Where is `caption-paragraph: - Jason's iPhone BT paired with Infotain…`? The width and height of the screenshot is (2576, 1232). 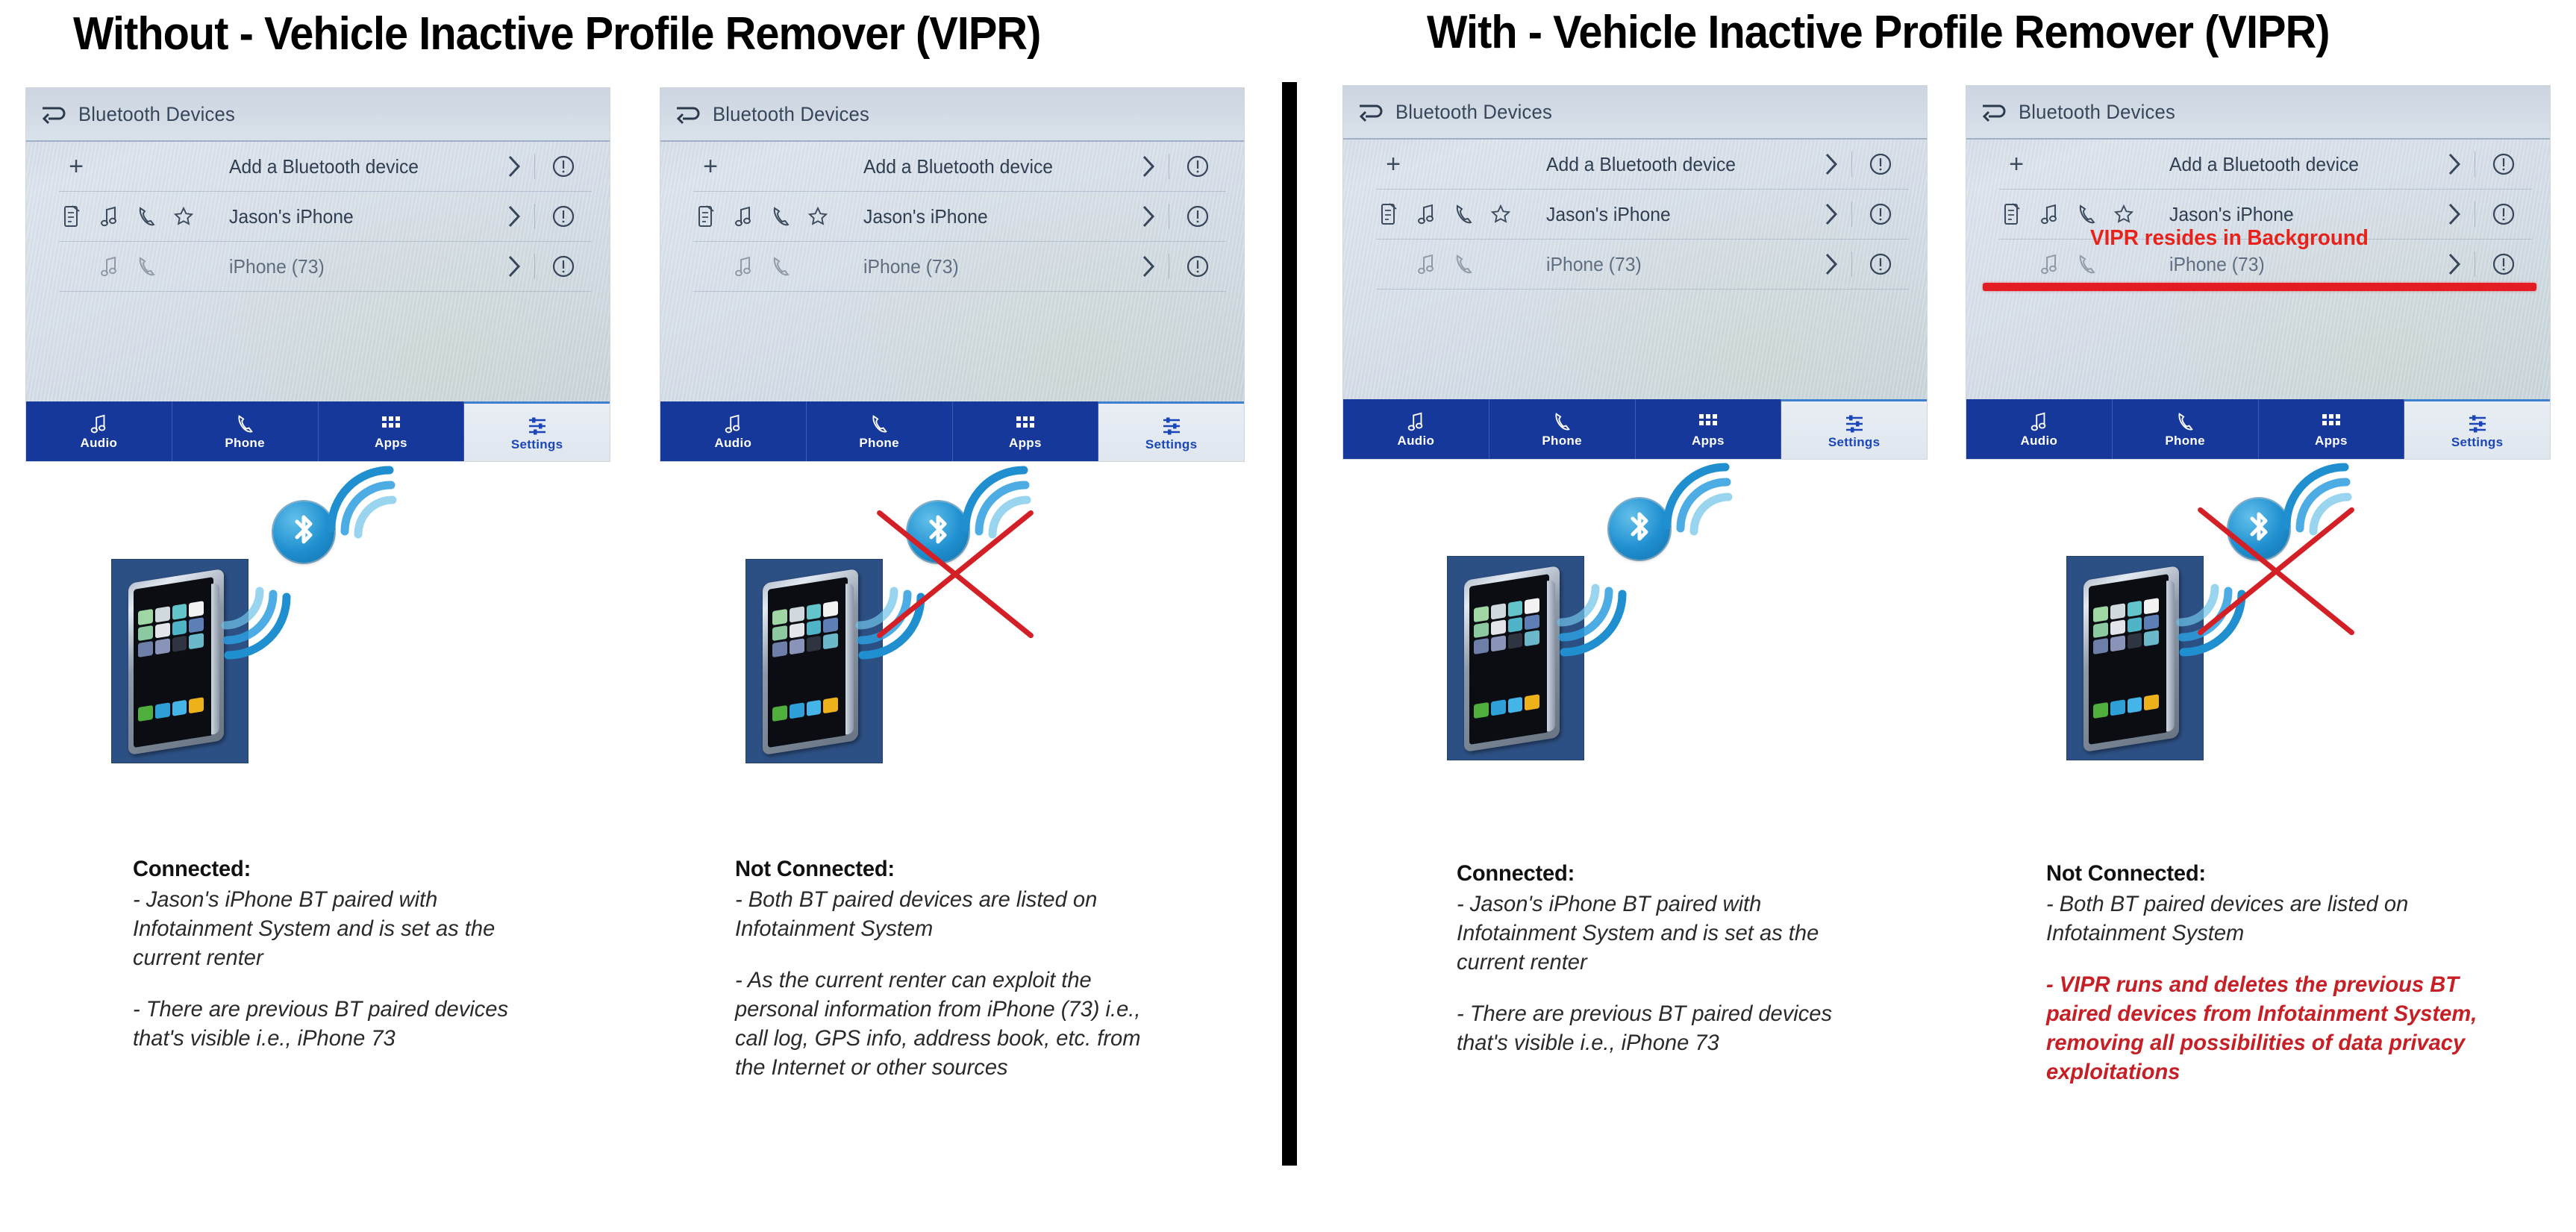
caption-paragraph: - Jason's iPhone BT paired with Infotain… is located at coordinates (1638, 933).